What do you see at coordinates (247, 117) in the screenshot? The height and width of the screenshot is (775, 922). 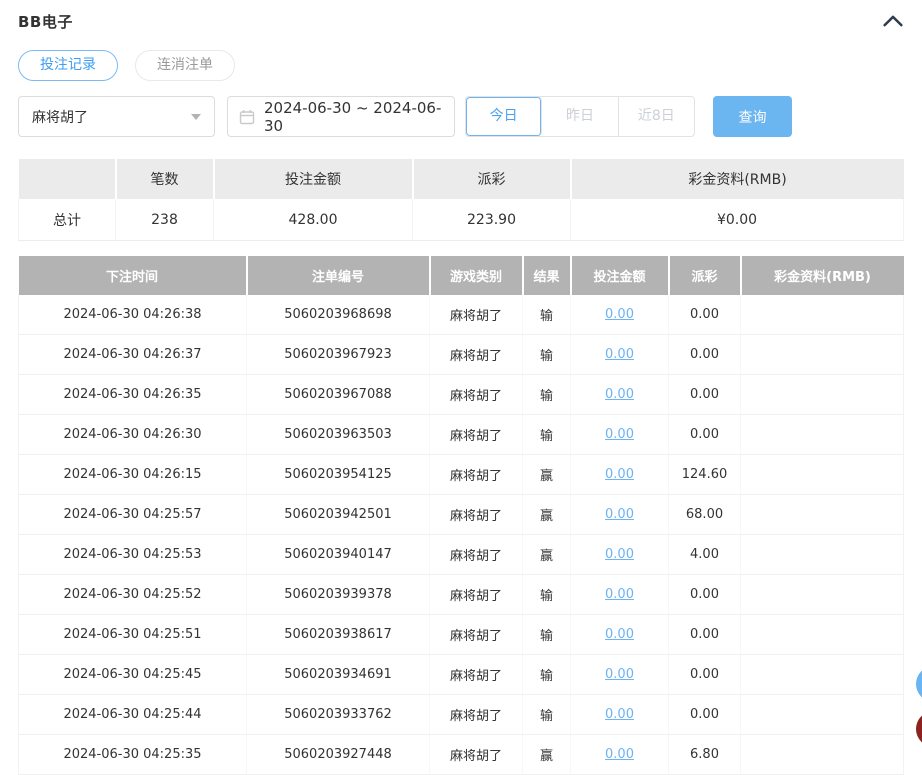 I see `calendar-icon` at bounding box center [247, 117].